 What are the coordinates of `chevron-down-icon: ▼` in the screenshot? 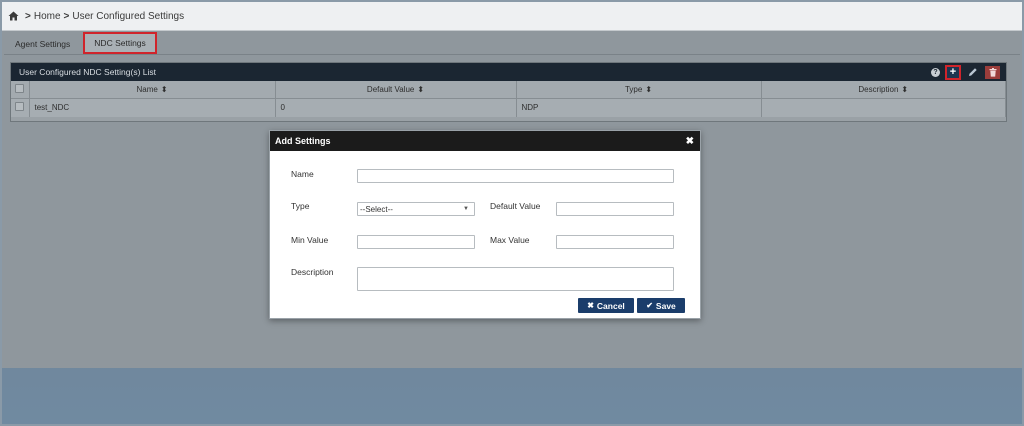 It's located at (466, 209).